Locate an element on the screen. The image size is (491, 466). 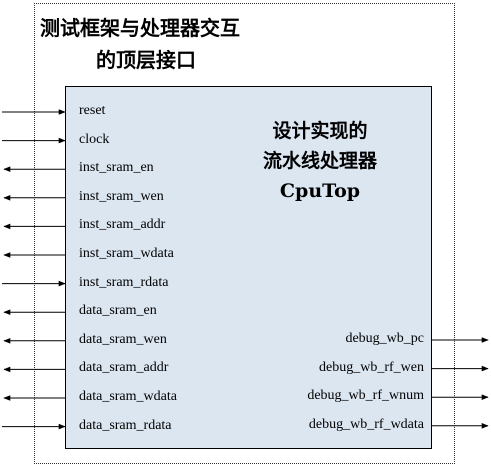
port-label-data-sram-rdata: data_sram_rdata is located at coordinates (125, 425).